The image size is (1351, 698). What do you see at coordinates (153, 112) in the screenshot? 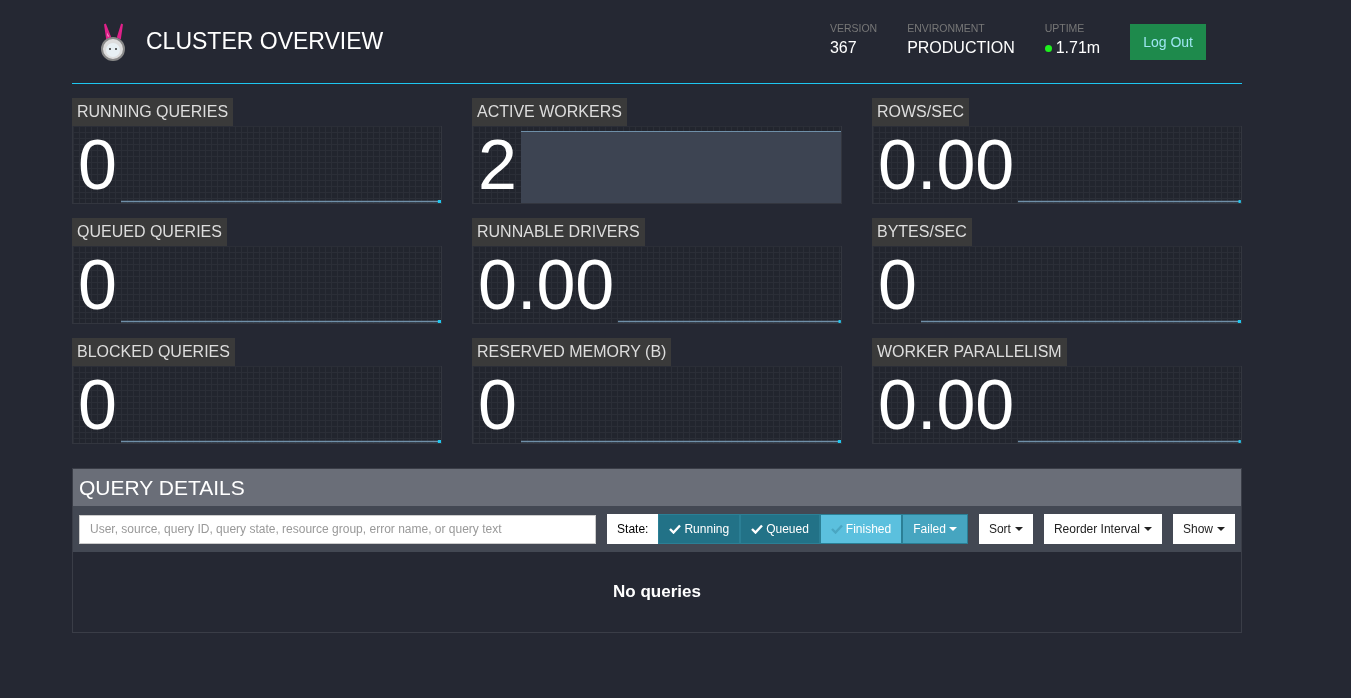
I see `metric-label: RUNNING QUERIES` at bounding box center [153, 112].